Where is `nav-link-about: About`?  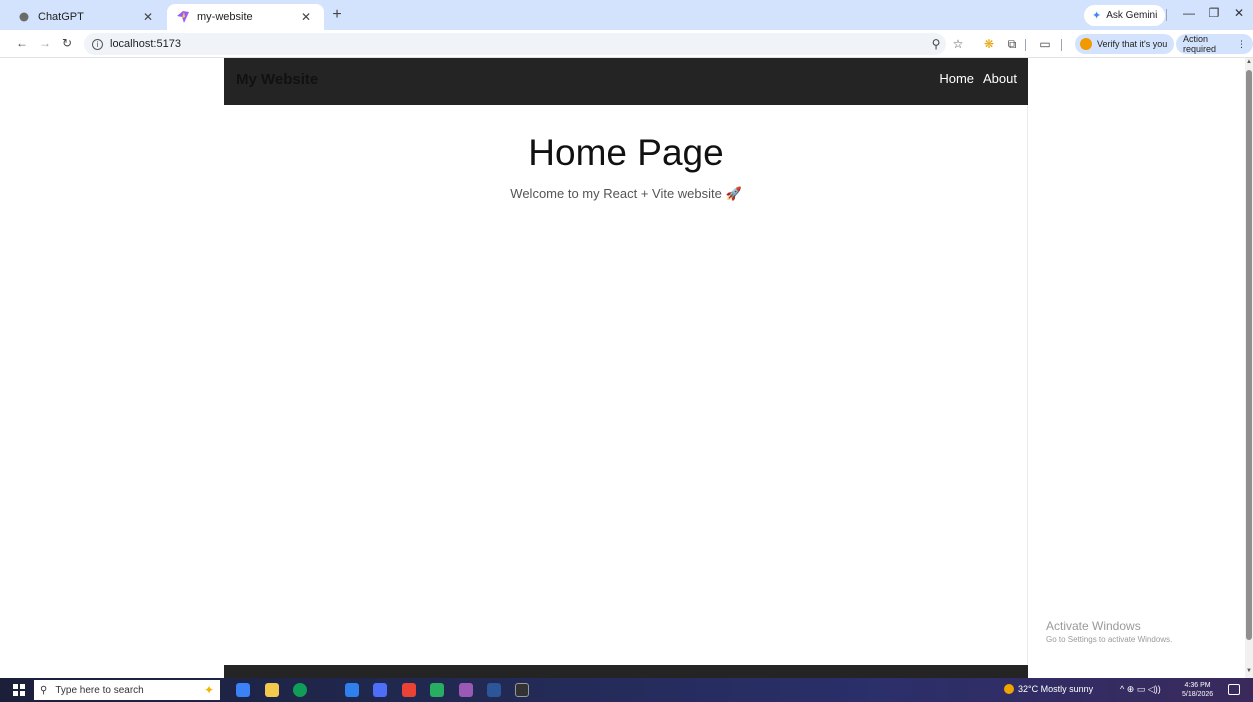 nav-link-about: About is located at coordinates (1000, 78).